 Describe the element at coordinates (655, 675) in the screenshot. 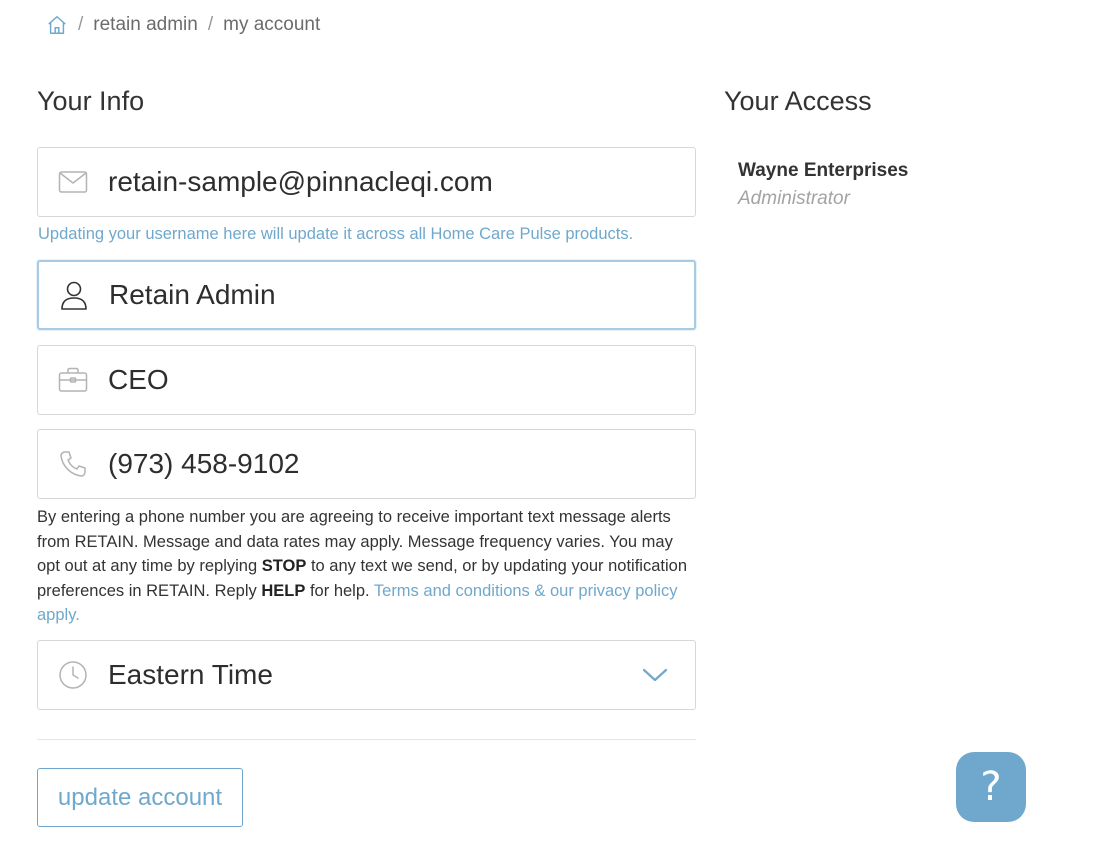

I see `chevron-down-icon` at that location.